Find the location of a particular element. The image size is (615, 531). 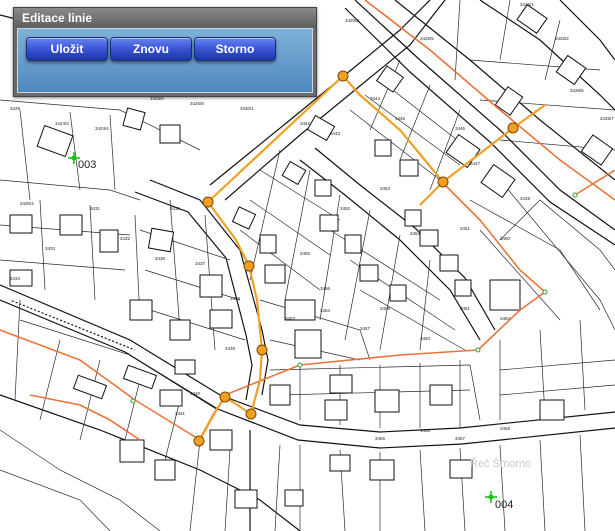

parcel-number: 3468 is located at coordinates (505, 428).